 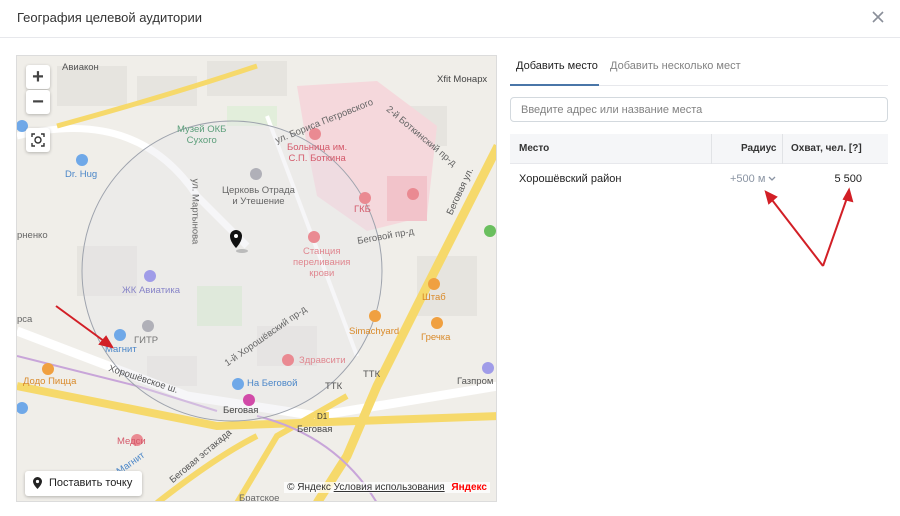 I want to click on active-tab-indicator, so click(x=554, y=85).